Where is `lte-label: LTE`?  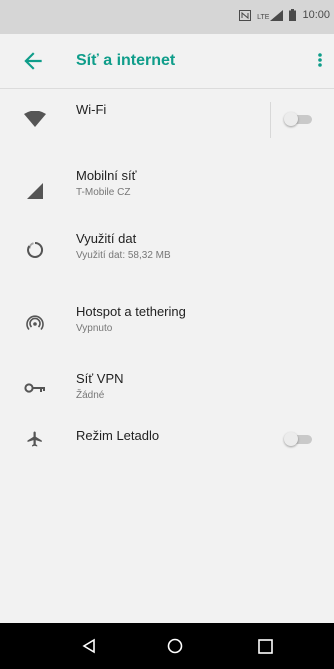 lte-label: LTE is located at coordinates (263, 17).